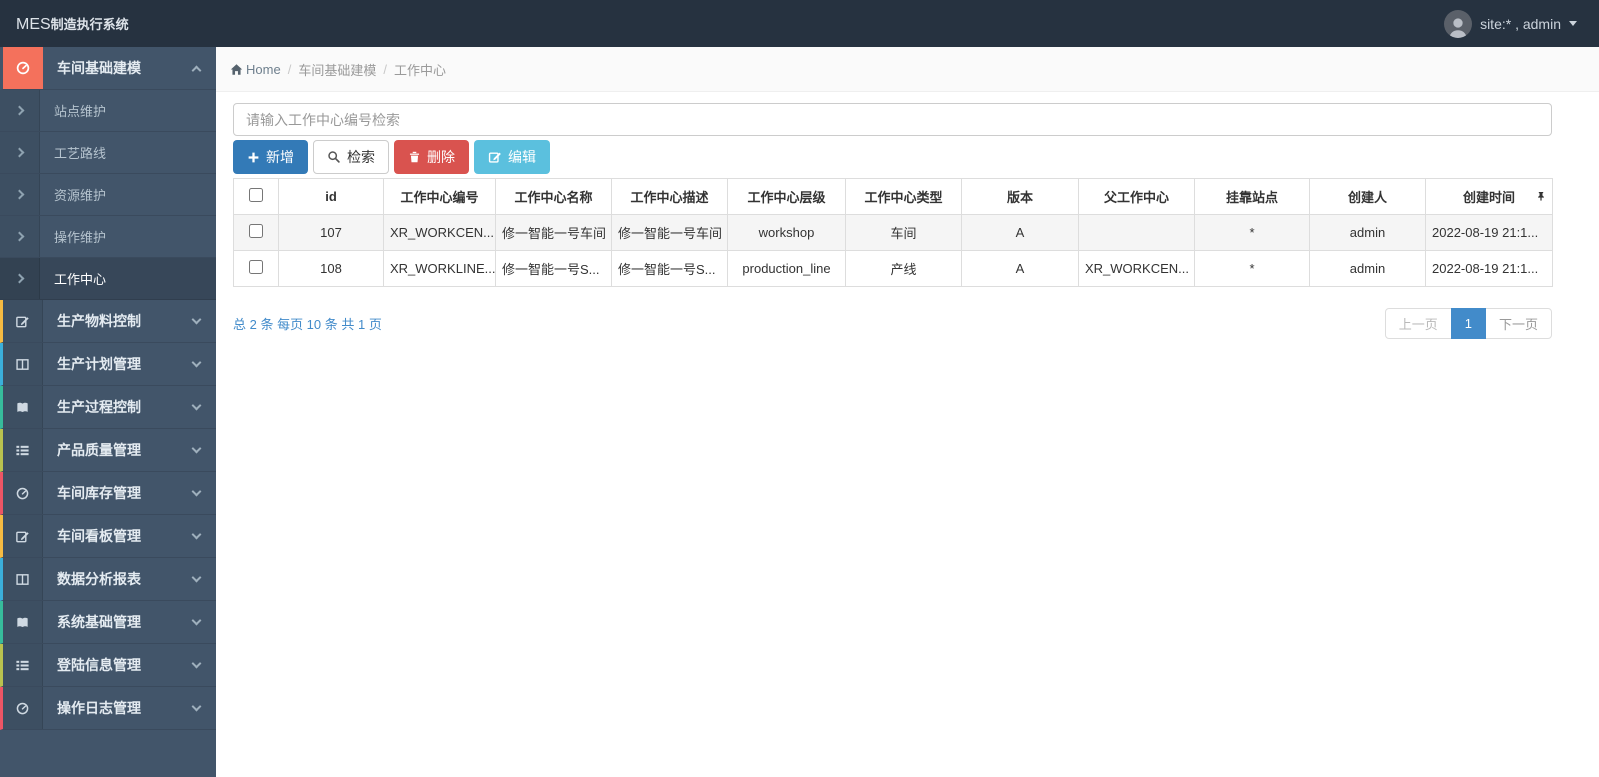  I want to click on search-input, so click(892, 119).